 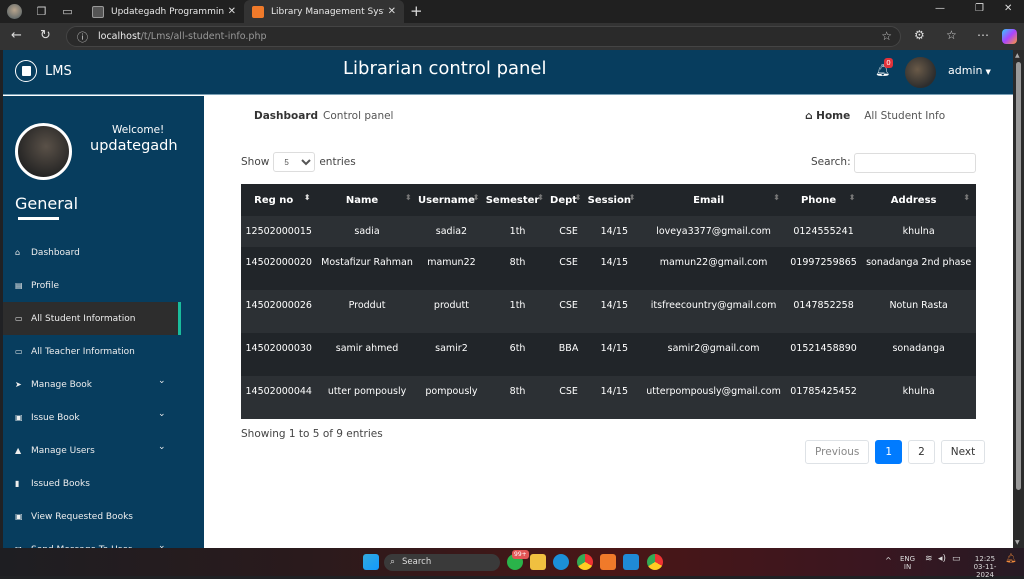 What do you see at coordinates (82, 37) in the screenshot?
I see `site-info-icon: ⓘ` at bounding box center [82, 37].